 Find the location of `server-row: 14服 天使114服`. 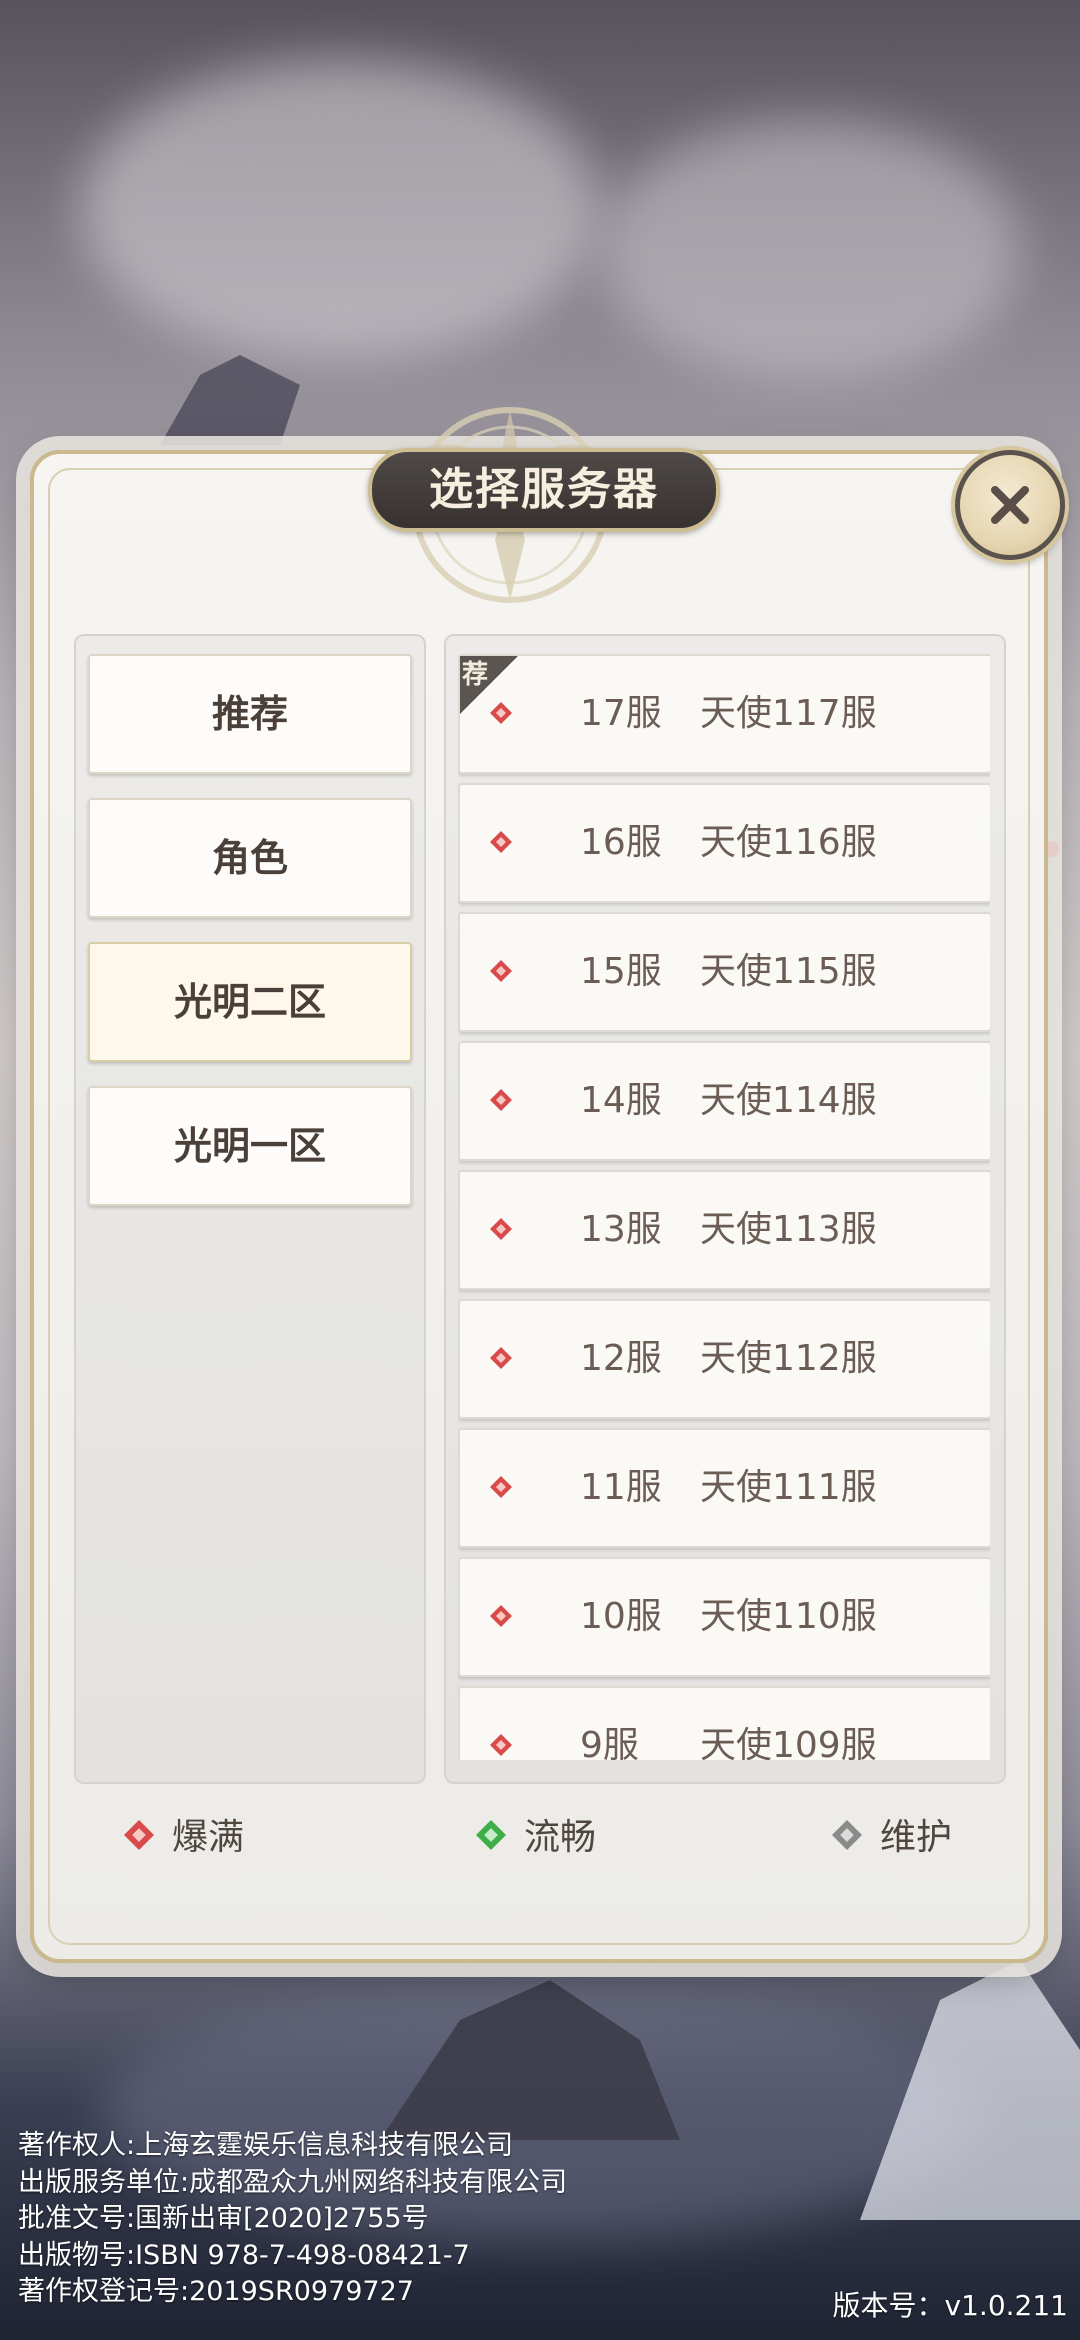

server-row: 14服 天使114服 is located at coordinates (724, 1101).